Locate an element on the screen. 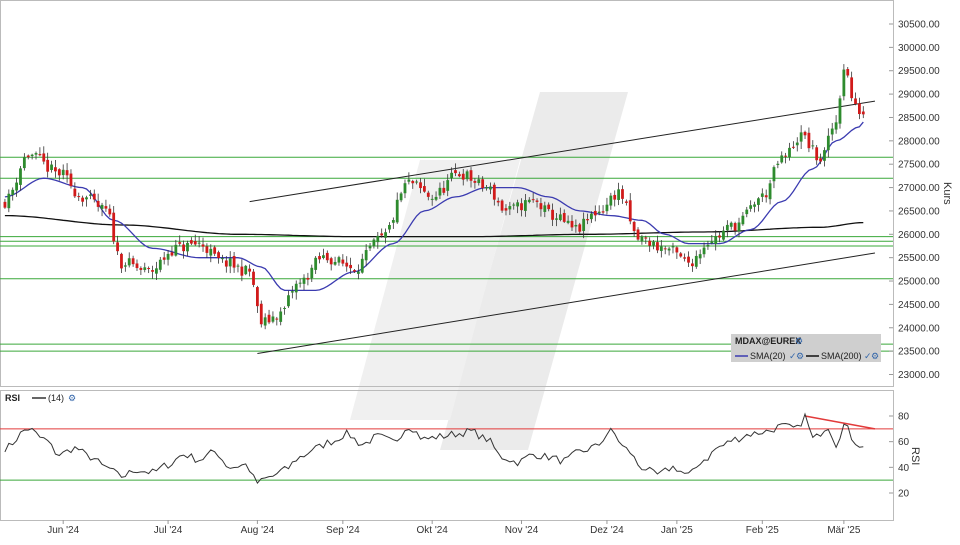 The image size is (960, 545). legend-settings-icon: ⚙ is located at coordinates (799, 341).